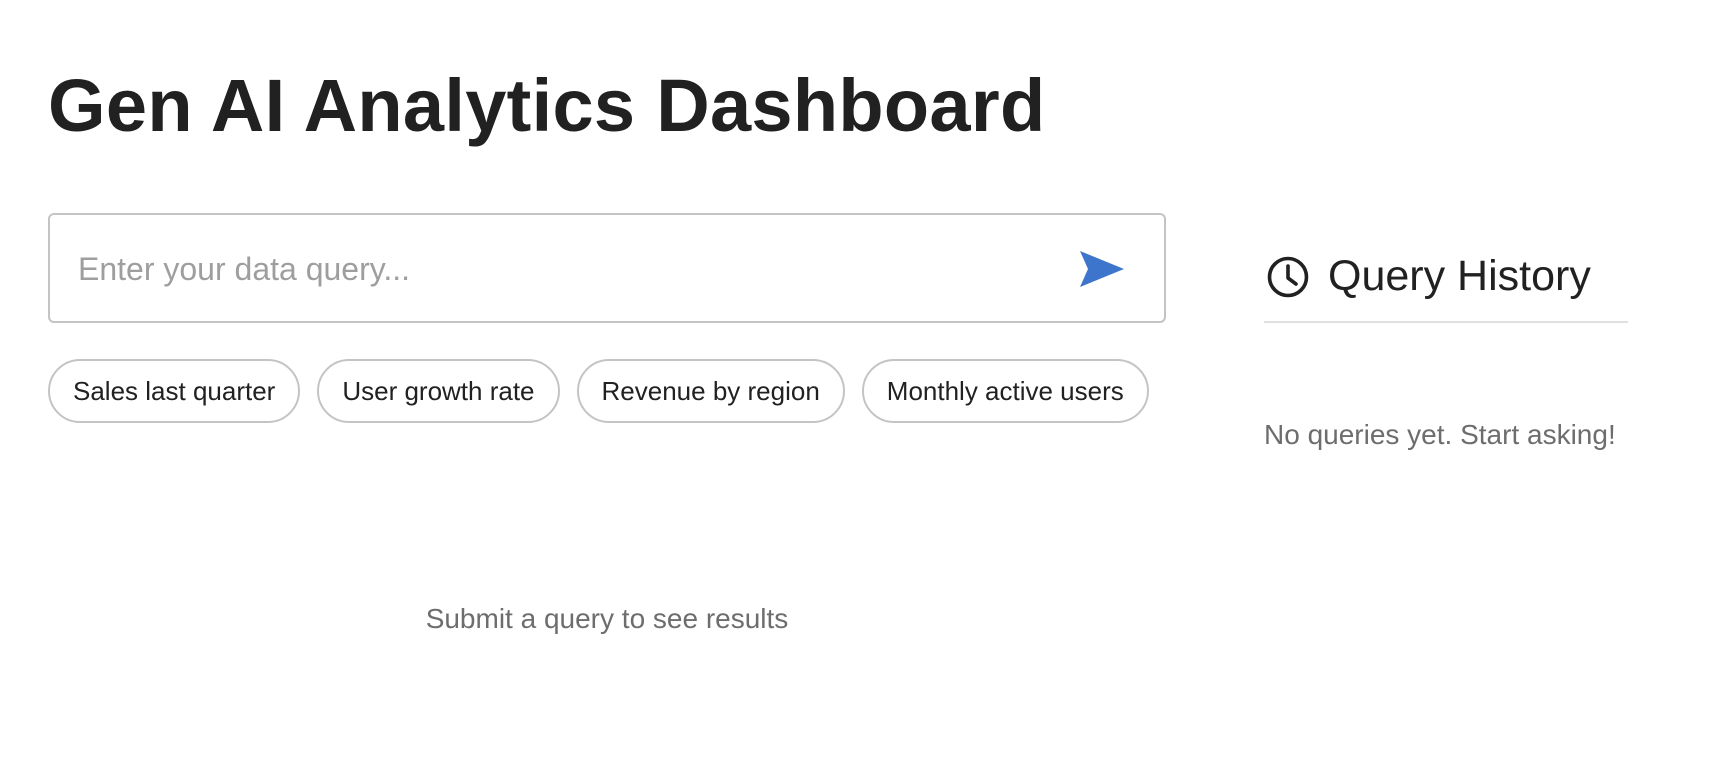  Describe the element at coordinates (1440, 434) in the screenshot. I see `query-history-empty-message: No queries yet. Start asking!` at that location.